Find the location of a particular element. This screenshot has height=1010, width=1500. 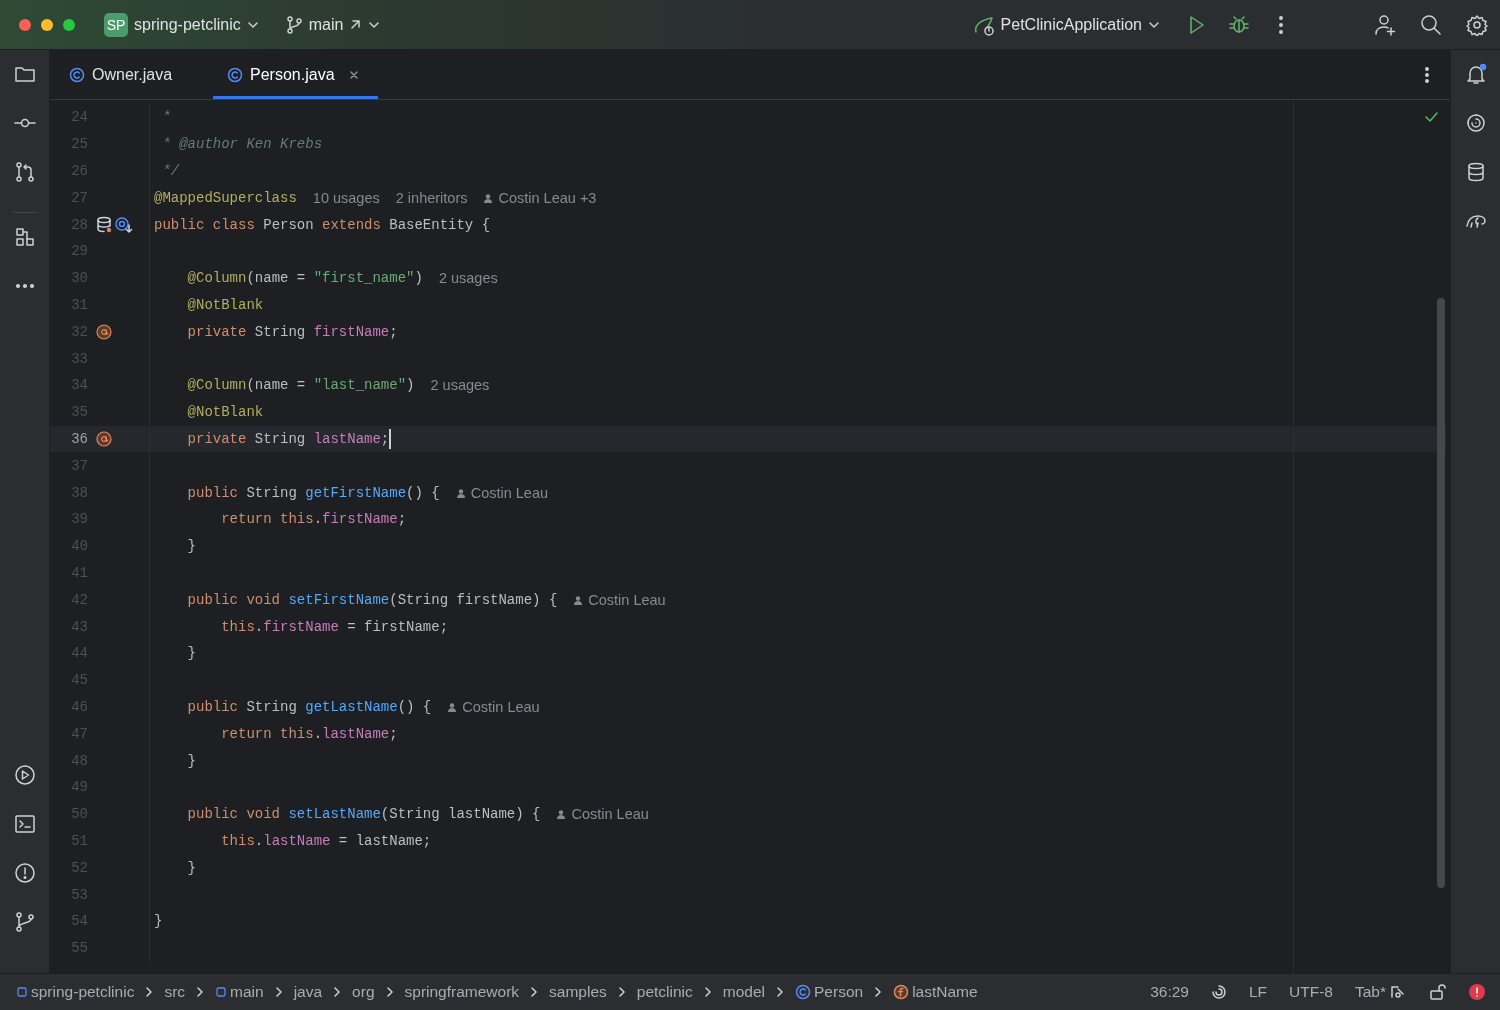

project-name: spring-petclinic is located at coordinates (187, 24).